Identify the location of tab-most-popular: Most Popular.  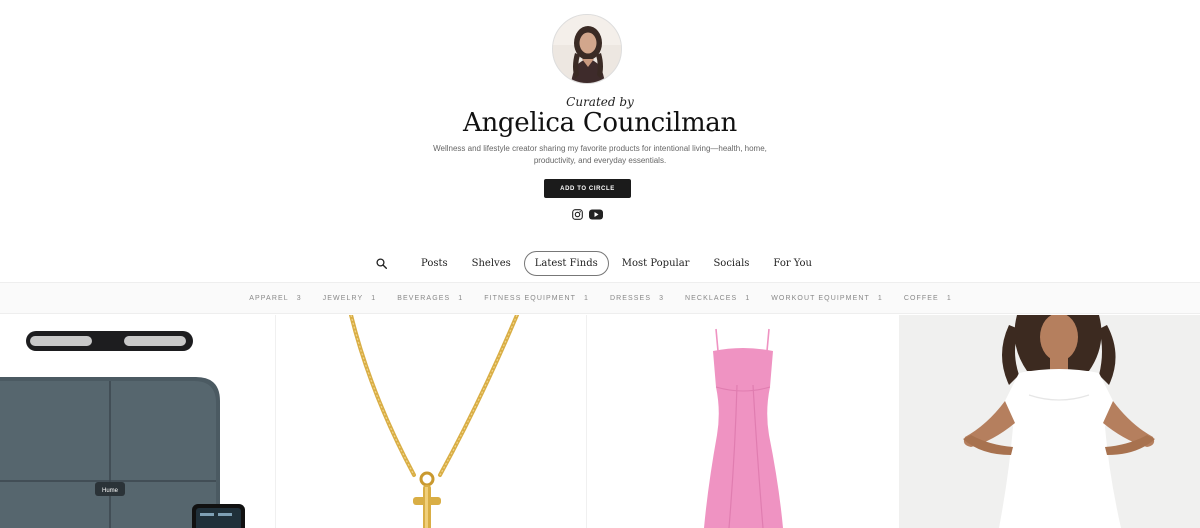
(656, 263).